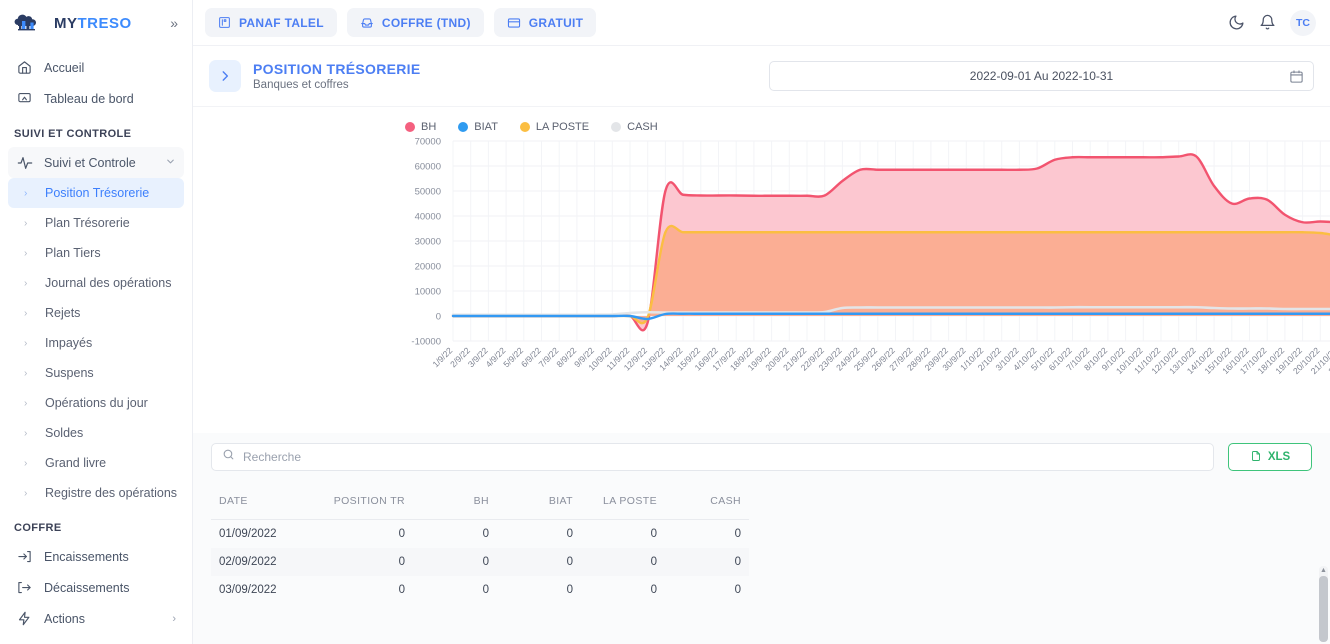 This screenshot has width=1330, height=644. Describe the element at coordinates (30, 23) in the screenshot. I see `mytreso-logo-icon` at that location.